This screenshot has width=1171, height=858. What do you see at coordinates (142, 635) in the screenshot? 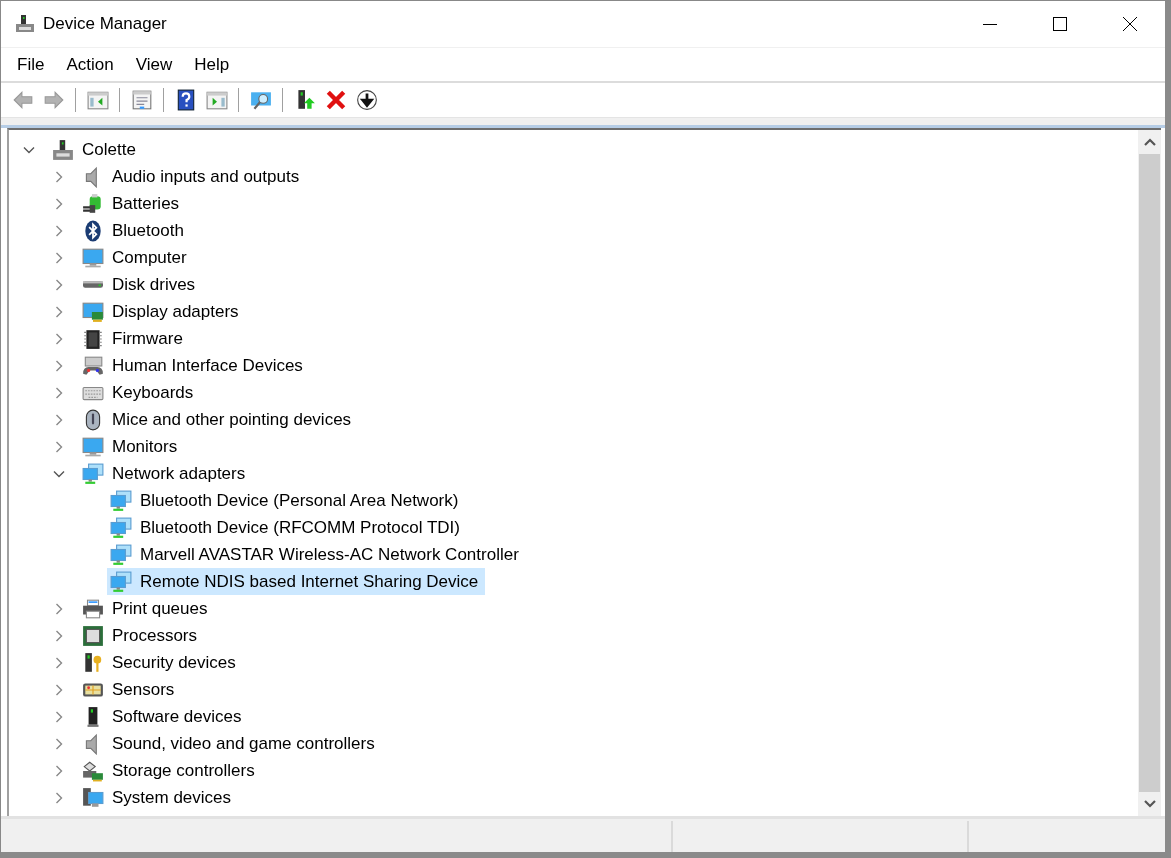
I see `tree-item: Processors` at bounding box center [142, 635].